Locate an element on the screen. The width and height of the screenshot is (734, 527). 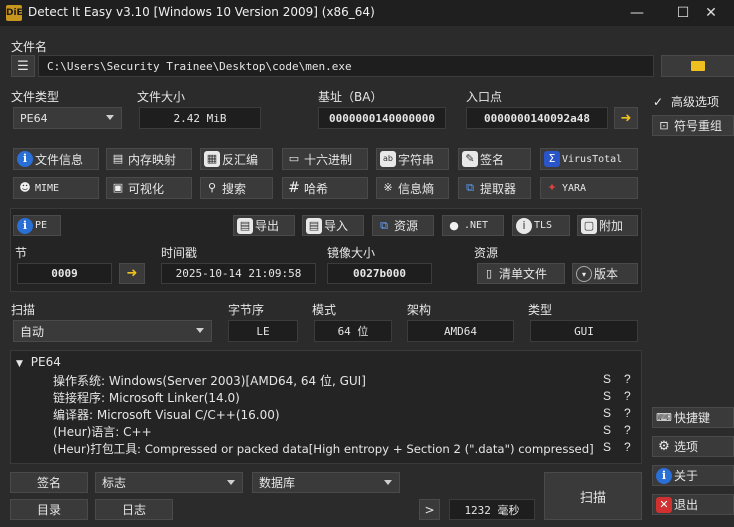
tree-root: ▼ PE64 is located at coordinates (38, 362).